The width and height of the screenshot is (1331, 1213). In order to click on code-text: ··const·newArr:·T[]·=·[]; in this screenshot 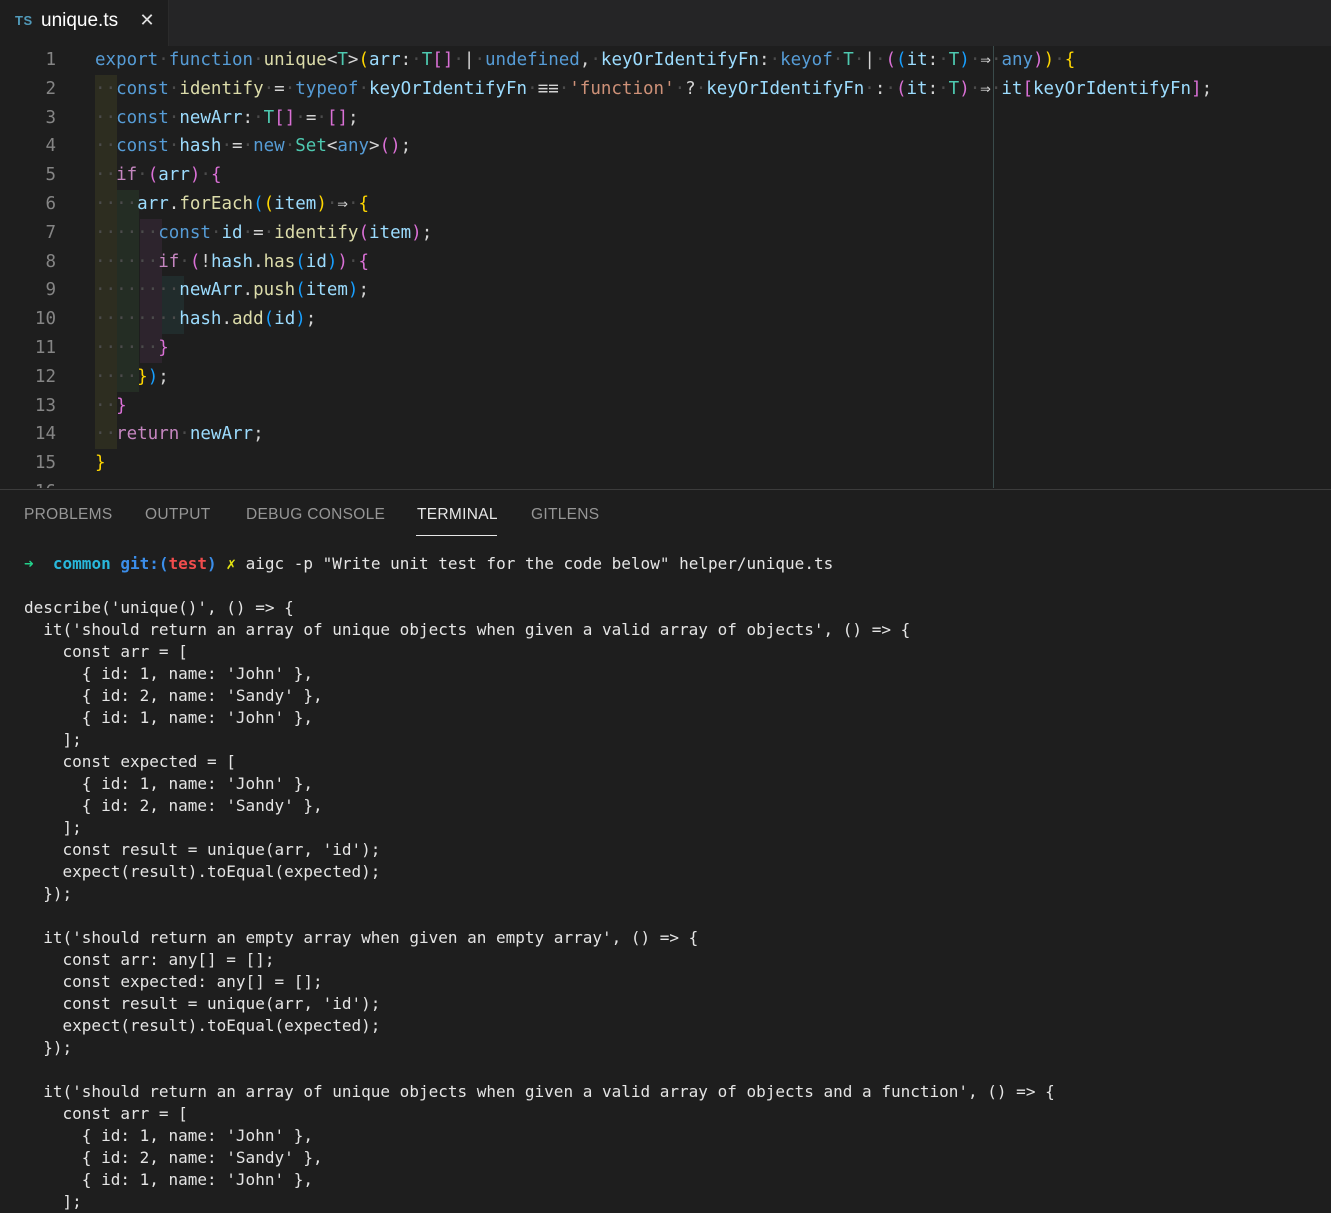, I will do `click(227, 117)`.